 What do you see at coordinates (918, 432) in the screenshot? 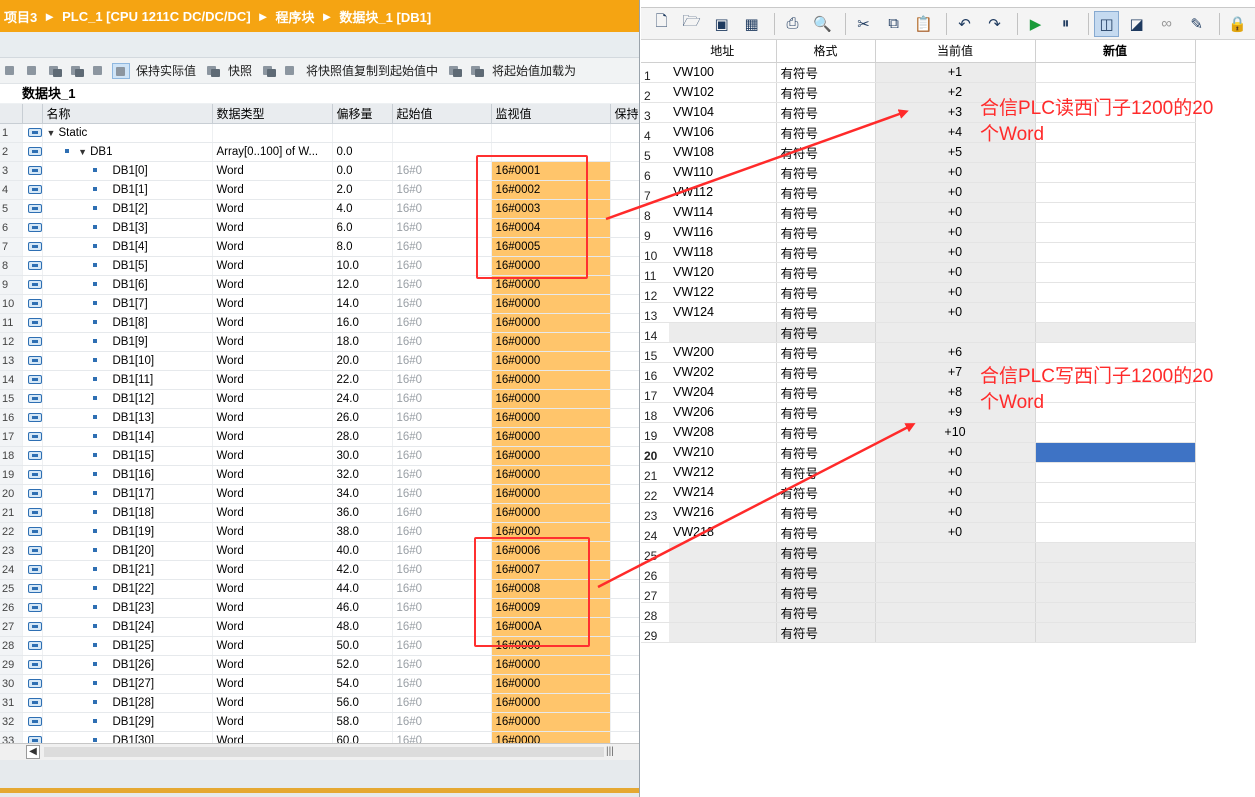
I see `table-row: 19 VW208 有符号 +10` at bounding box center [918, 432].